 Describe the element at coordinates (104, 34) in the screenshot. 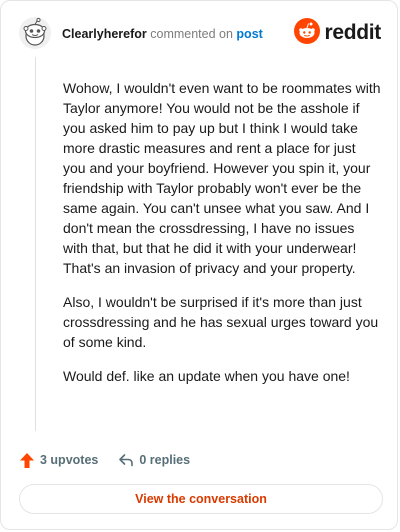

I see `author-name: Clearlyherefor` at that location.